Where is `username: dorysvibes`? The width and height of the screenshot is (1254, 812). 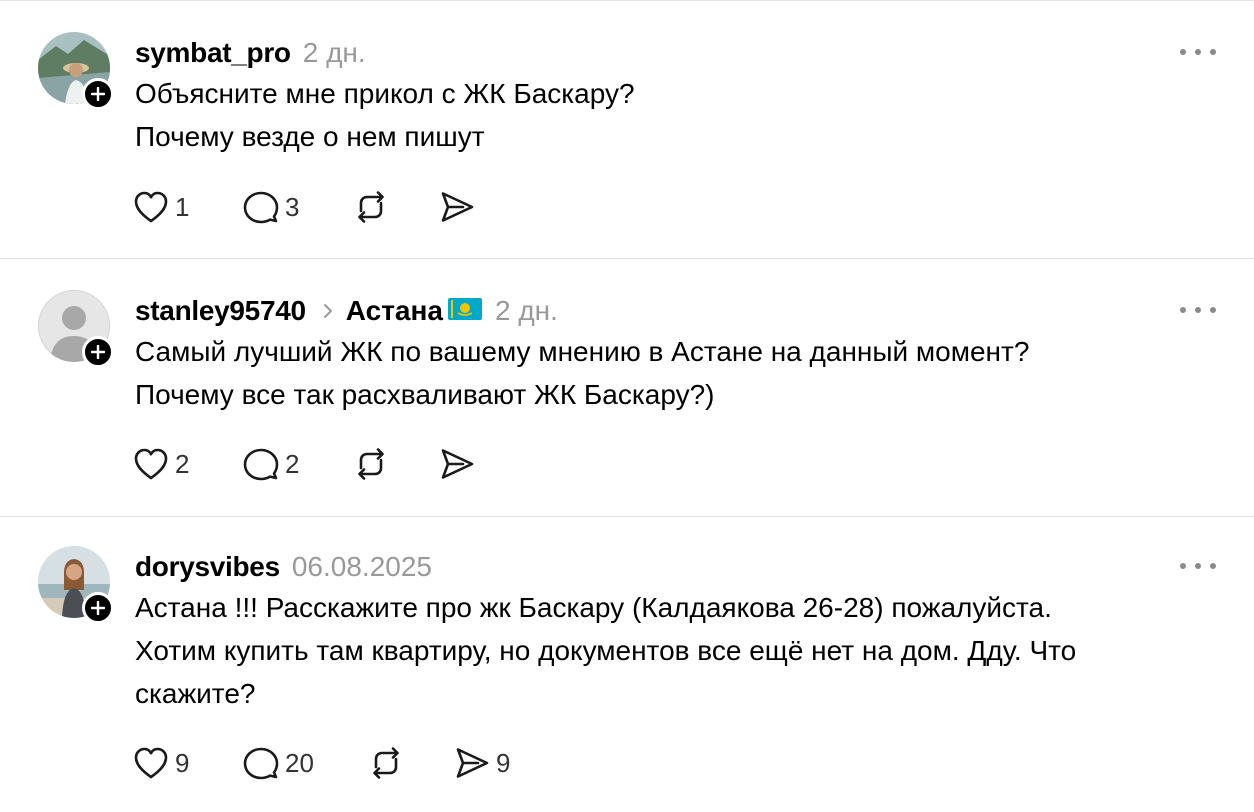
username: dorysvibes is located at coordinates (207, 567).